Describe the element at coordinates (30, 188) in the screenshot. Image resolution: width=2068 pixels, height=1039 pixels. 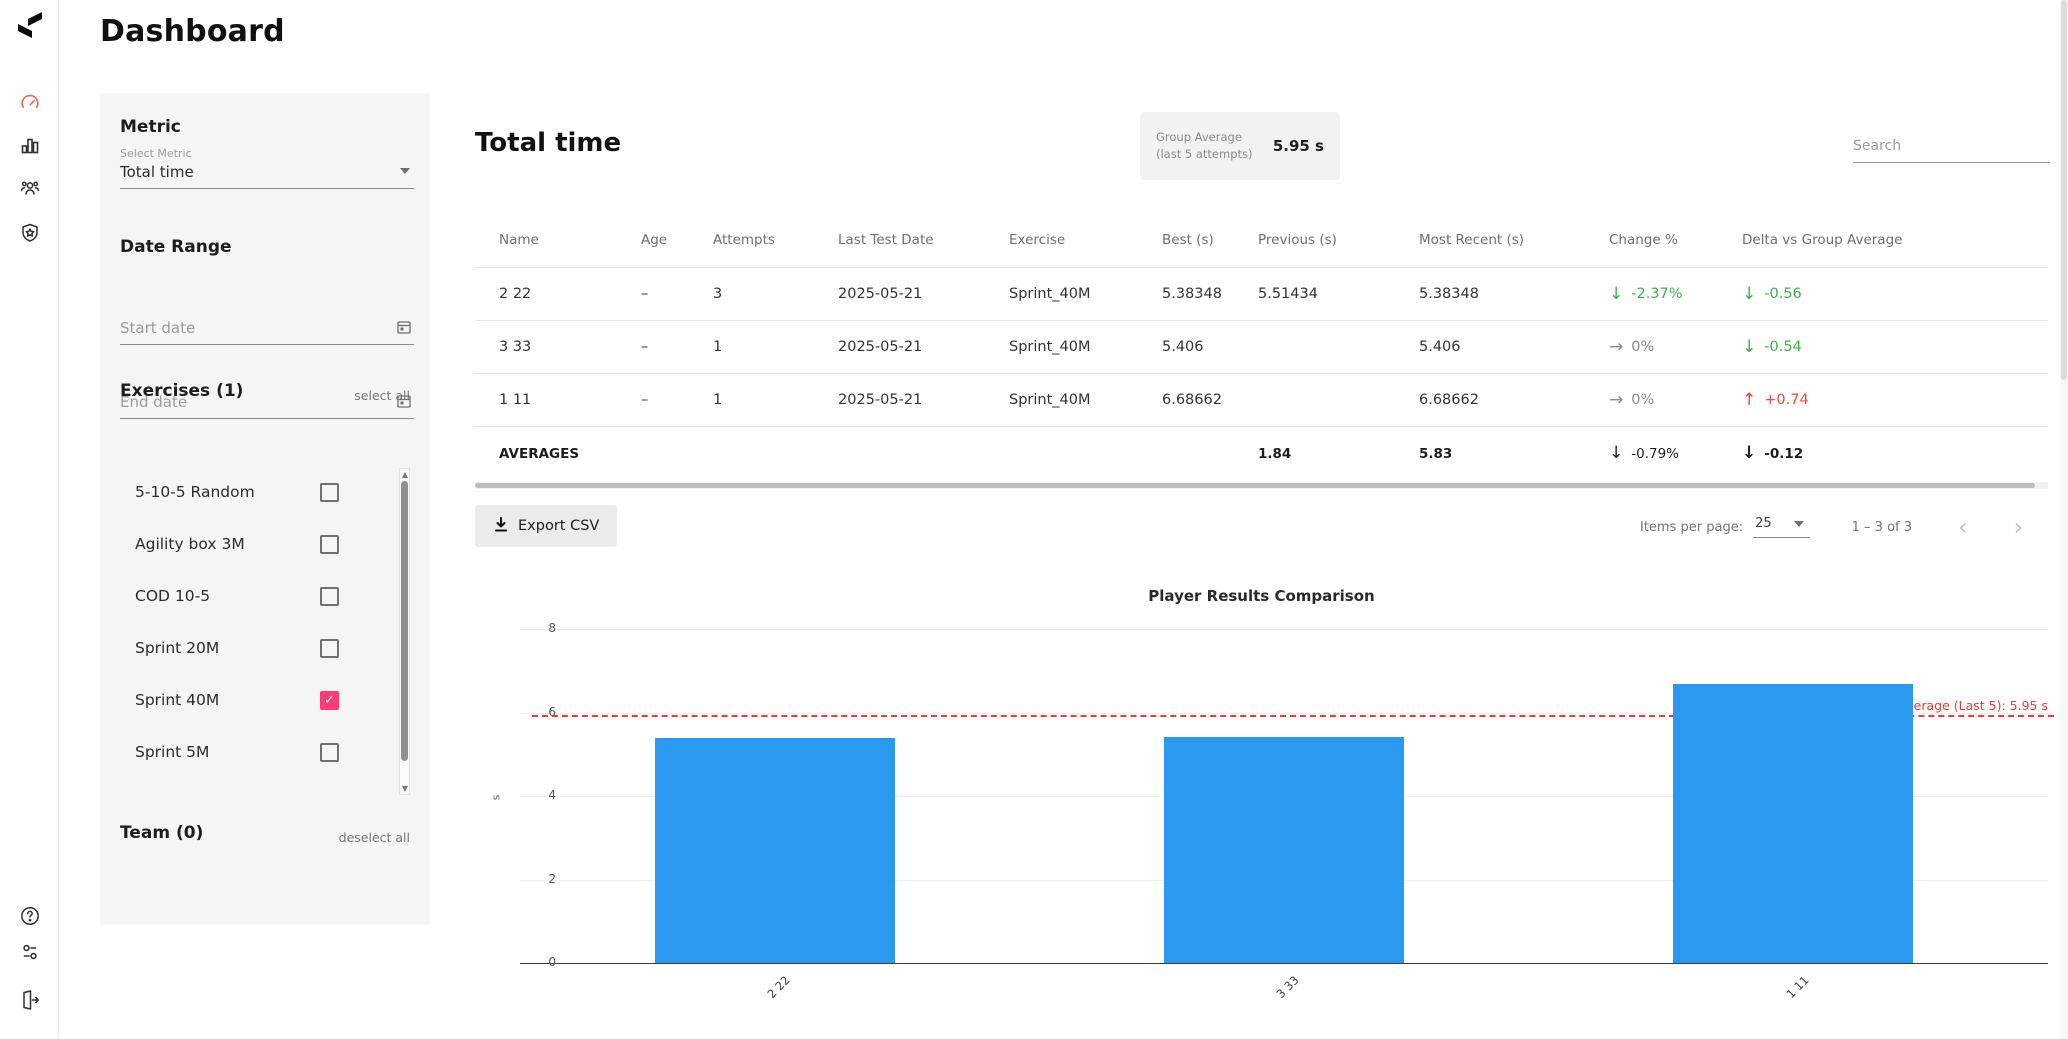
I see `team-people-icon` at that location.